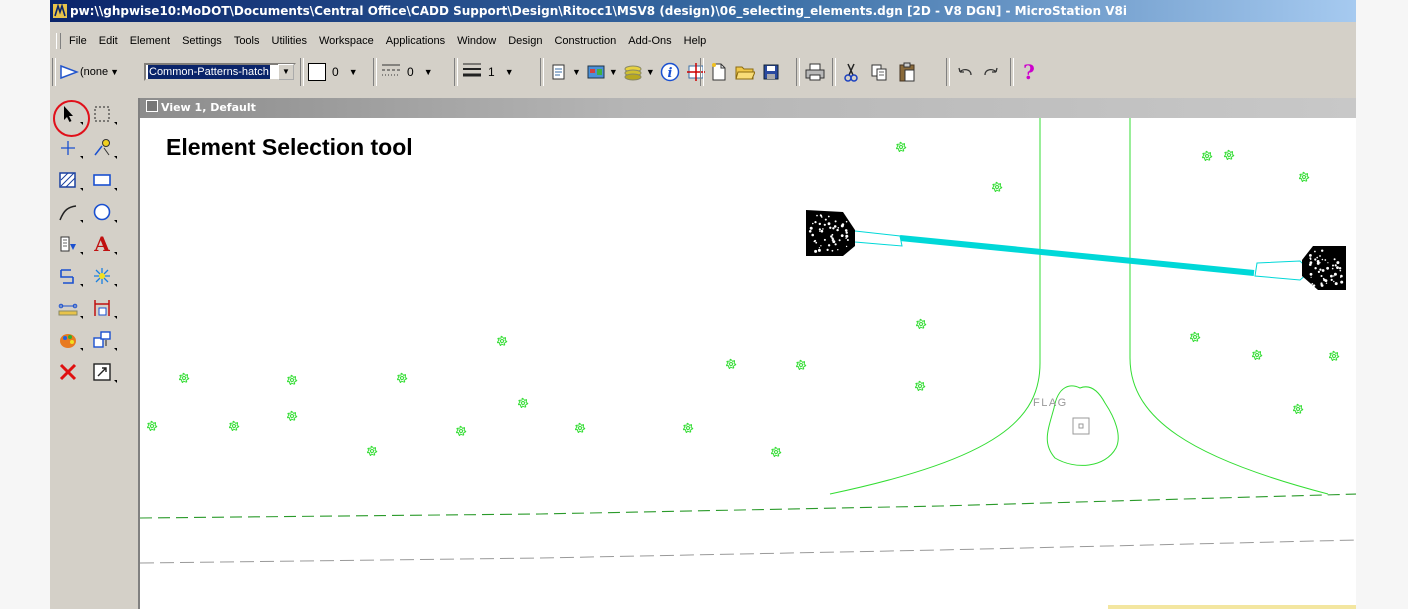  I want to click on align-icon, so click(103, 308).